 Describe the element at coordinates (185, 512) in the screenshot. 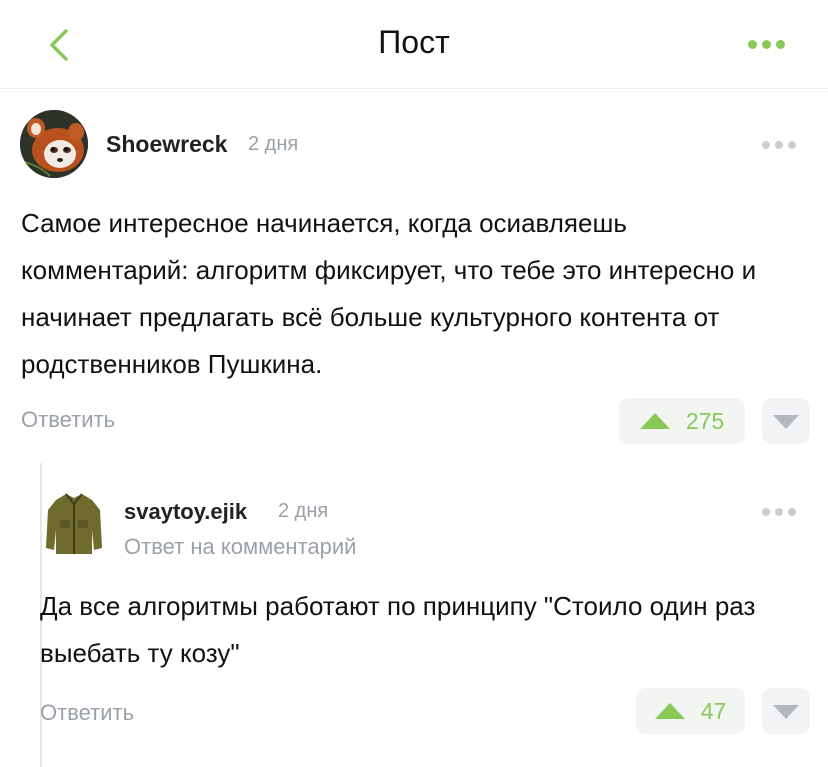

I see `comment-author: svaytoy.ejik` at that location.